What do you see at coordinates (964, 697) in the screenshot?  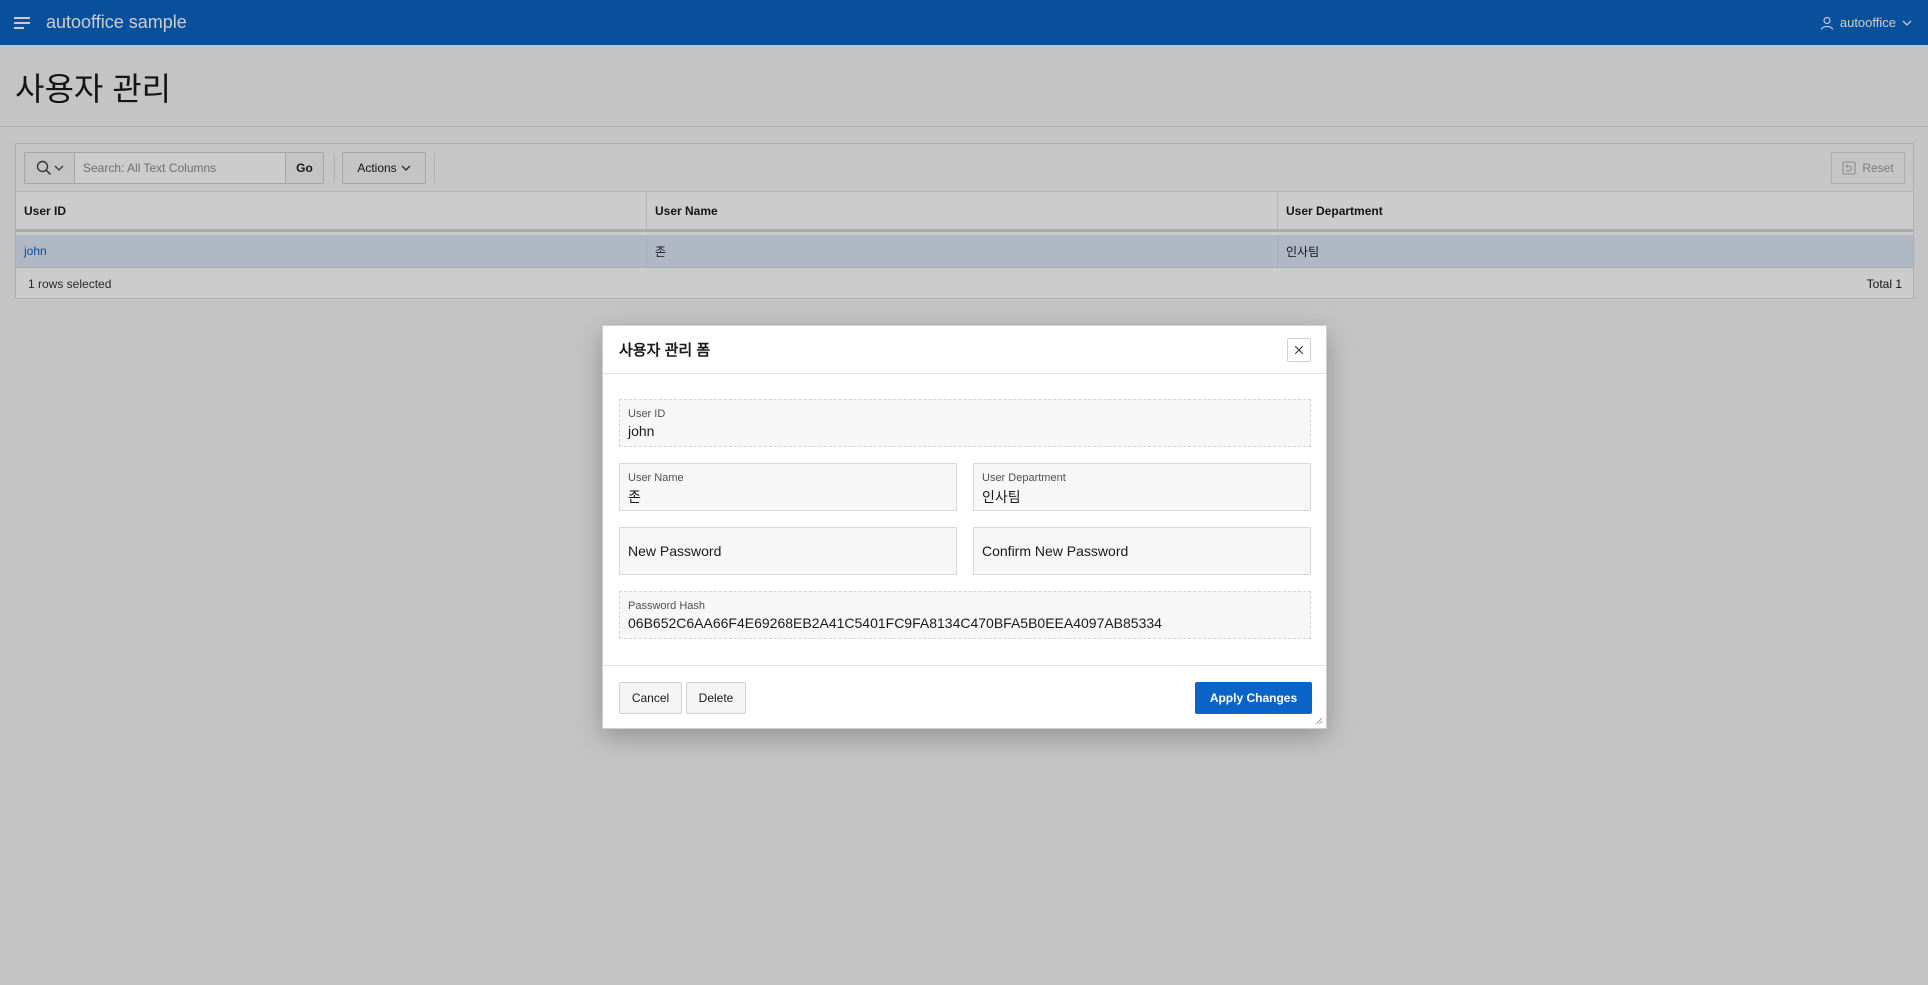 I see `dialog-footer: Cancel Delete Apply Changes` at bounding box center [964, 697].